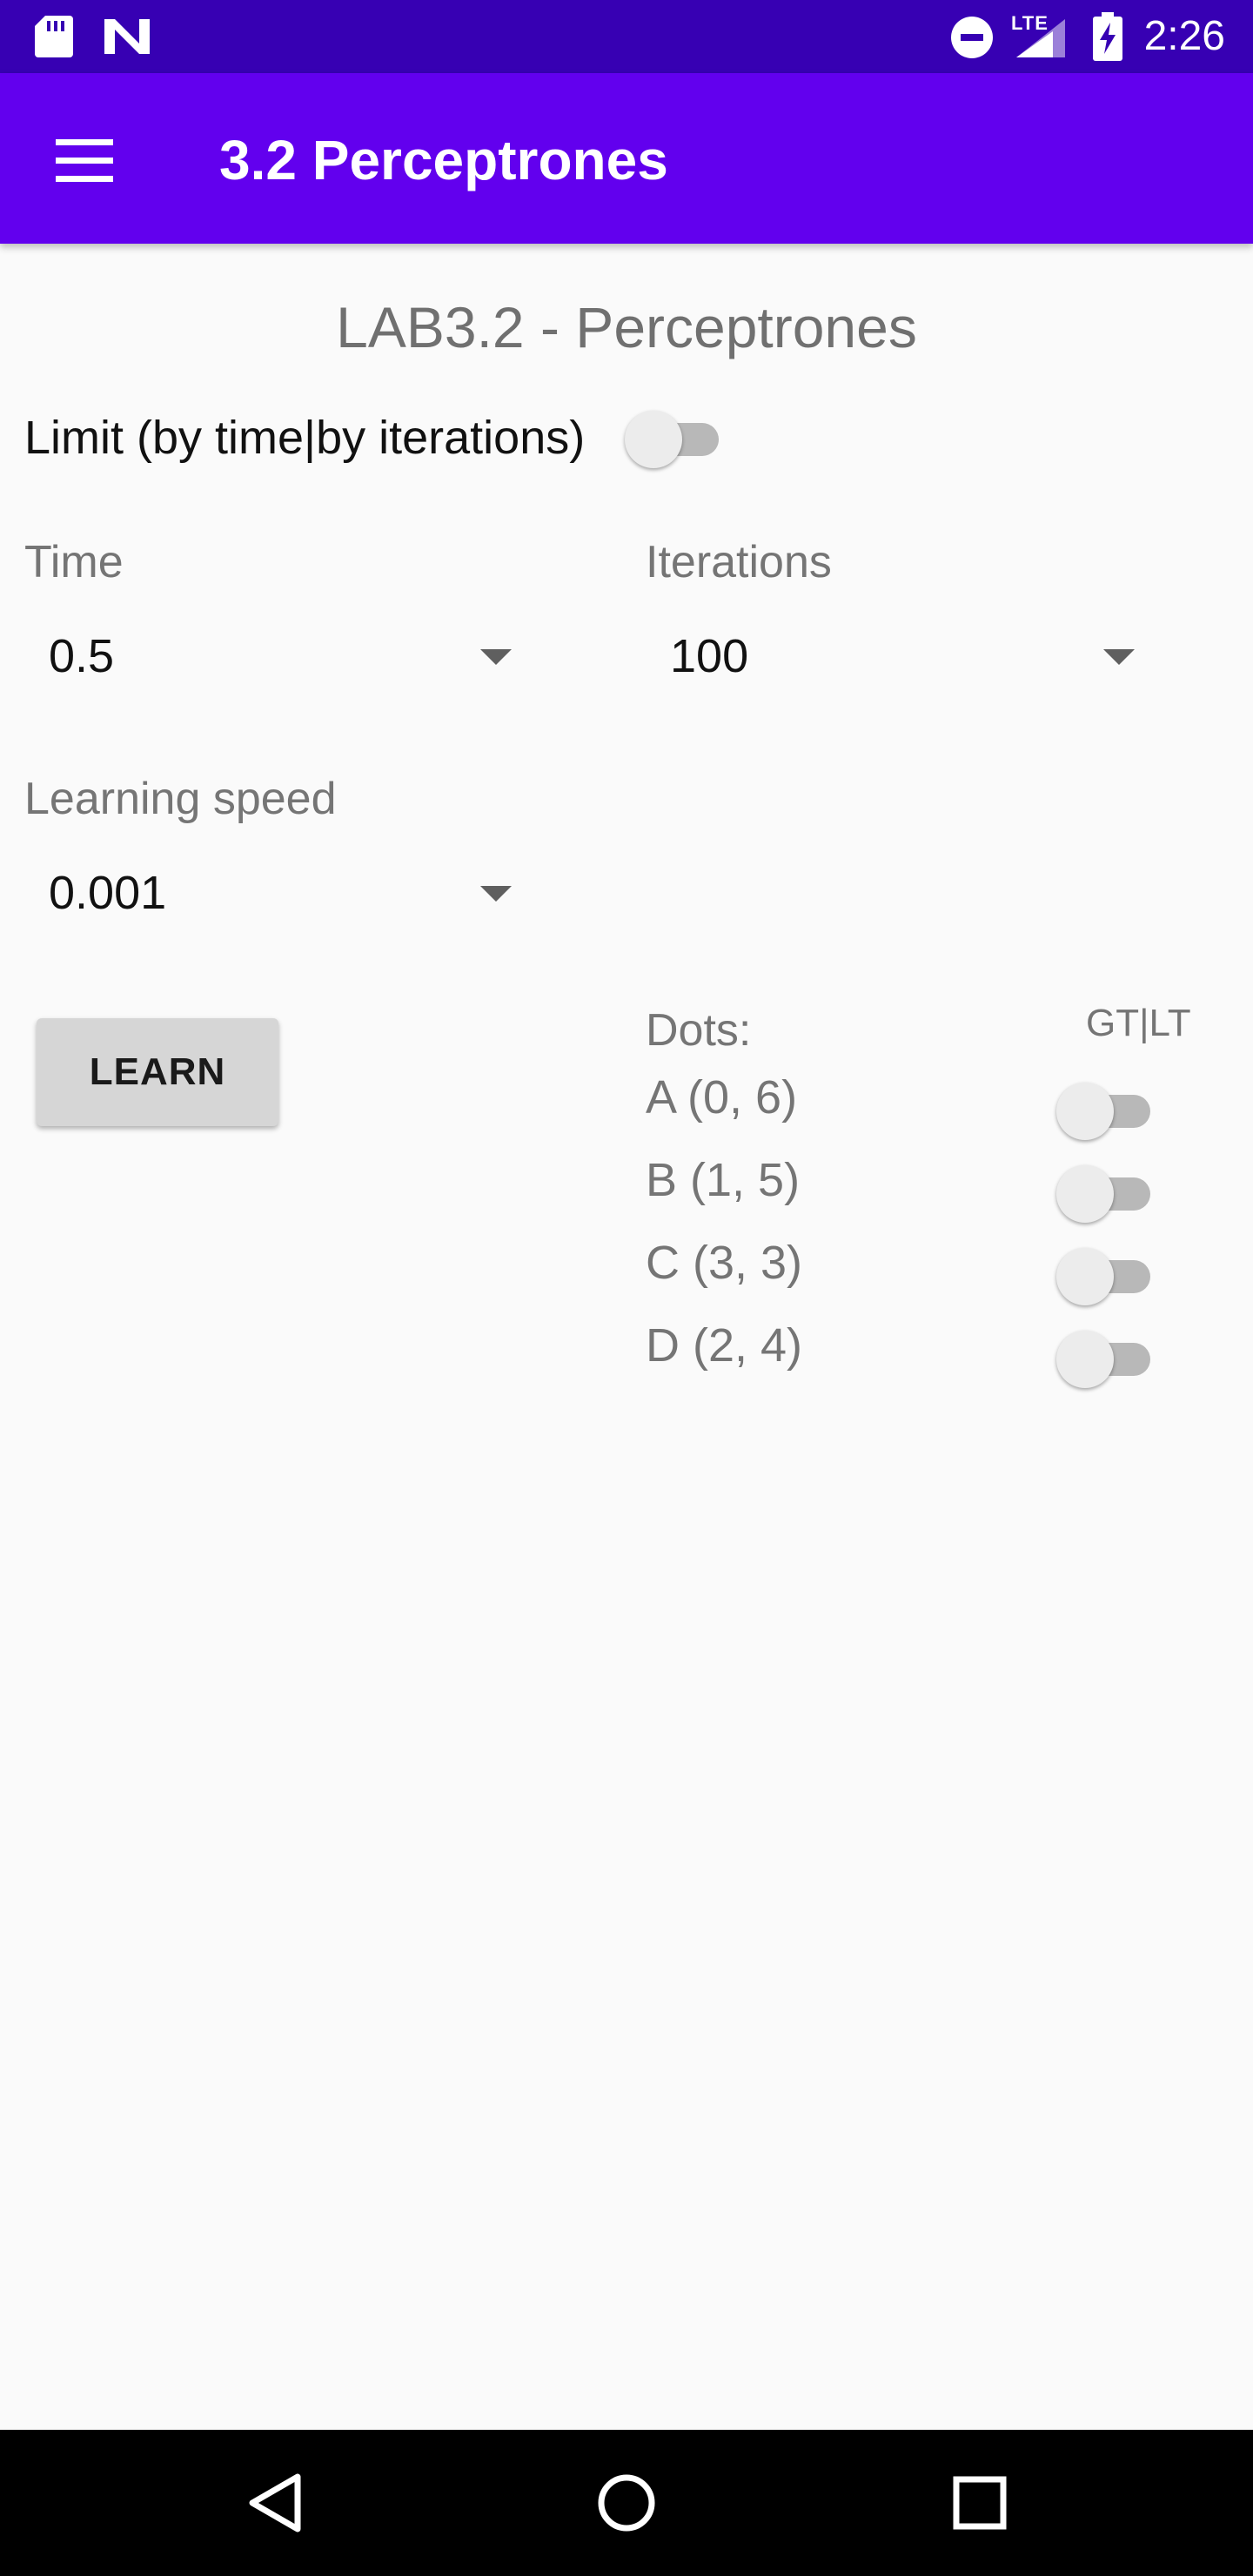 Image resolution: width=1253 pixels, height=2576 pixels. I want to click on clock: 2:26, so click(1184, 36).